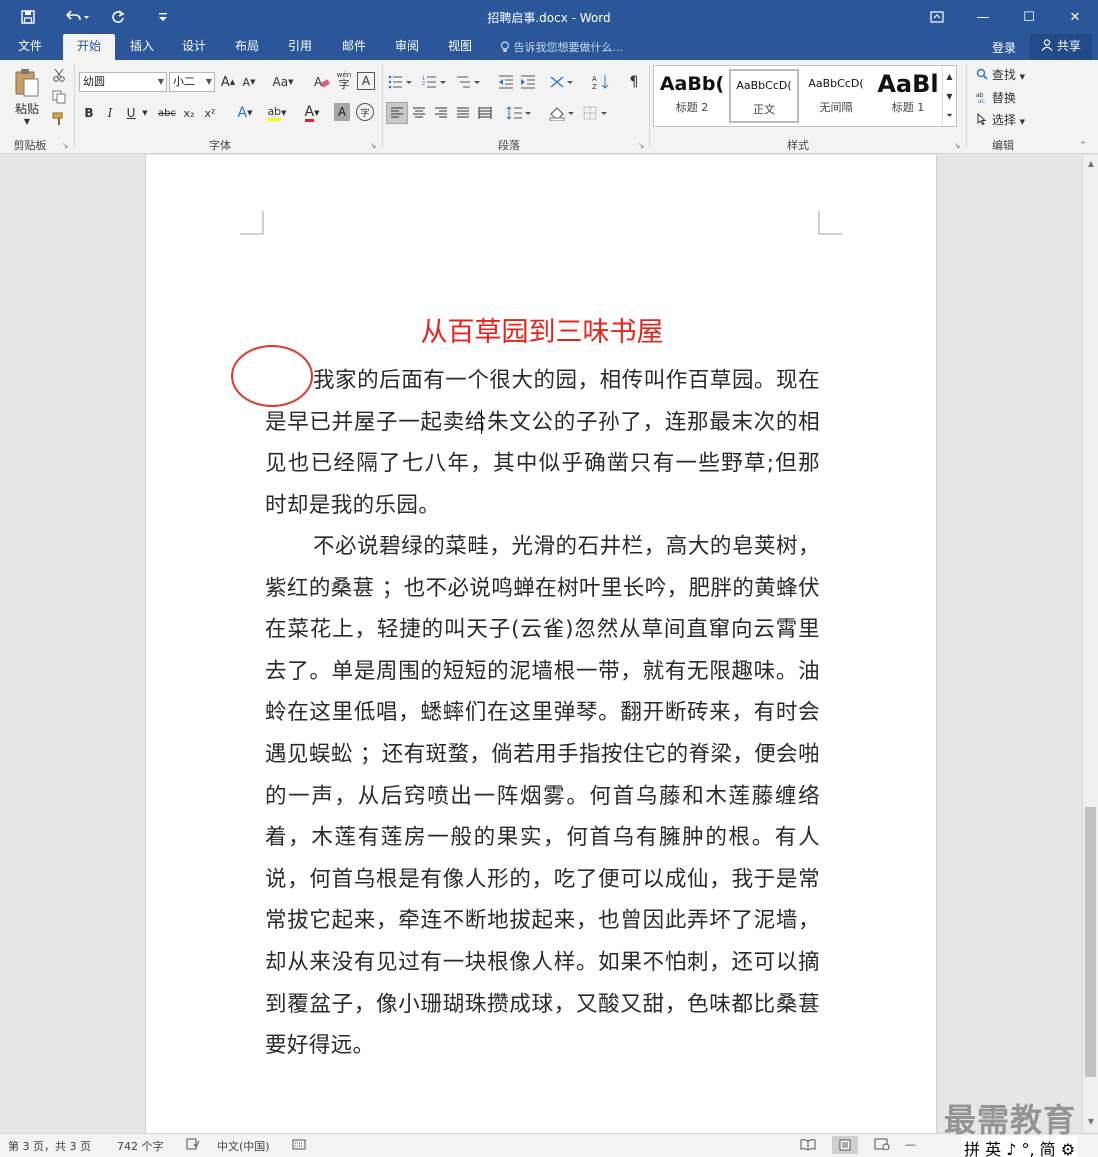  Describe the element at coordinates (471, 82) in the screenshot. I see `multilevel-list-icon` at that location.